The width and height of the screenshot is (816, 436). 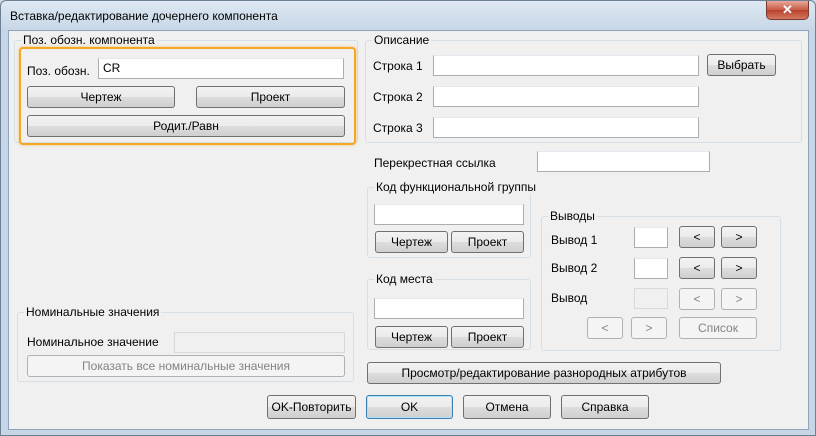 I want to click on pin2-prev-button: <, so click(x=697, y=268).